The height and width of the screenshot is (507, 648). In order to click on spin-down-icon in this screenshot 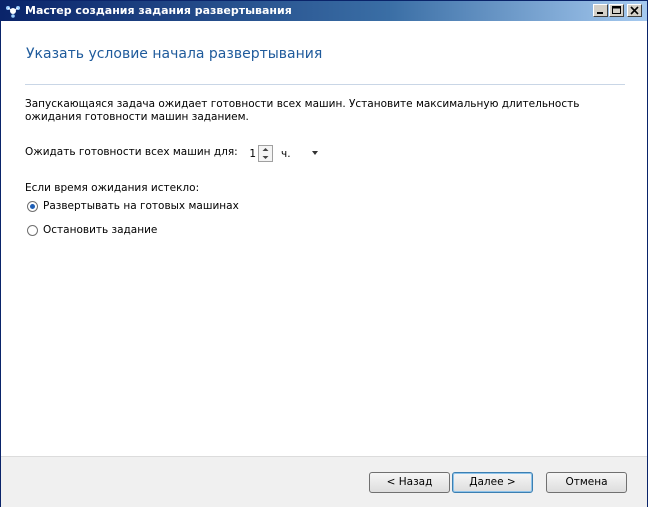, I will do `click(265, 157)`.